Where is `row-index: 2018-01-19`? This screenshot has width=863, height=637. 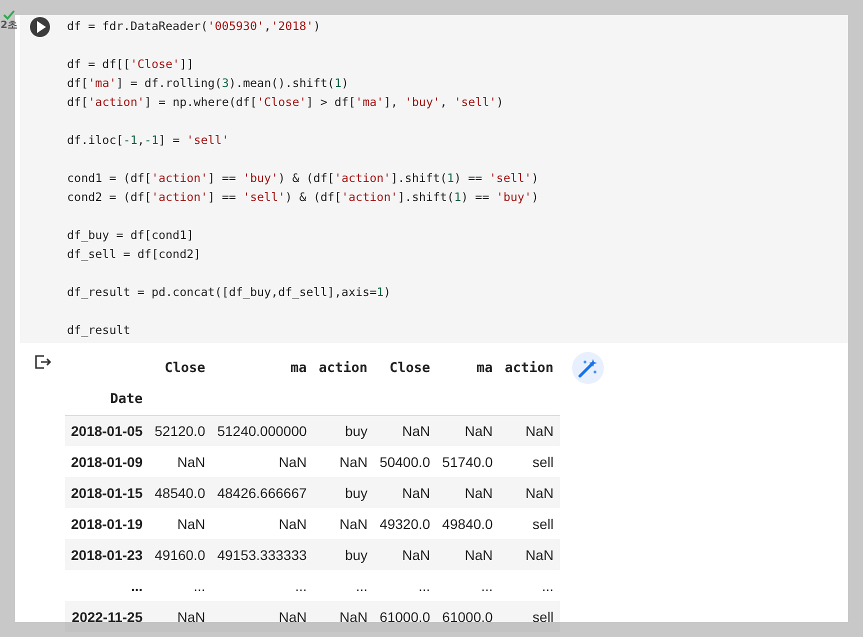 row-index: 2018-01-19 is located at coordinates (107, 523).